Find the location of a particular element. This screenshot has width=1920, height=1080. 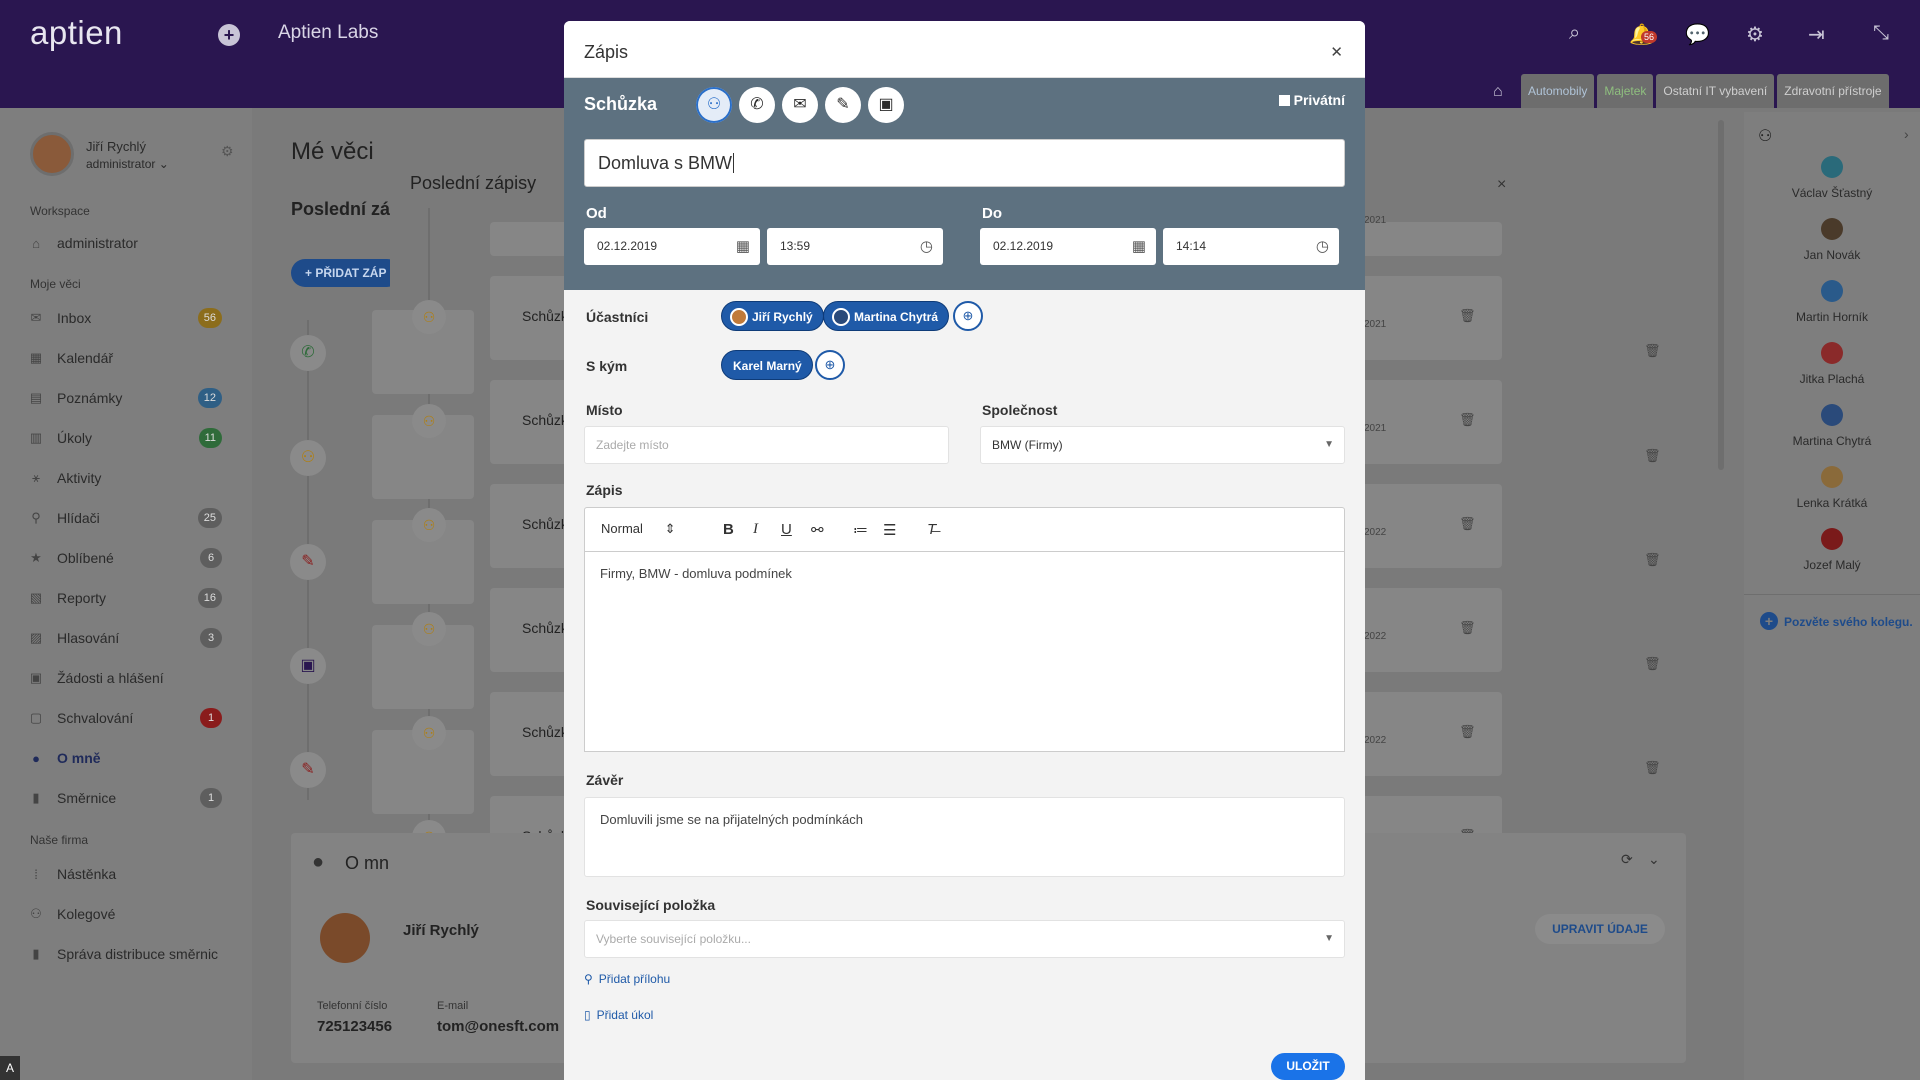

chevron-down-icon: ⌄ is located at coordinates (1654, 859).